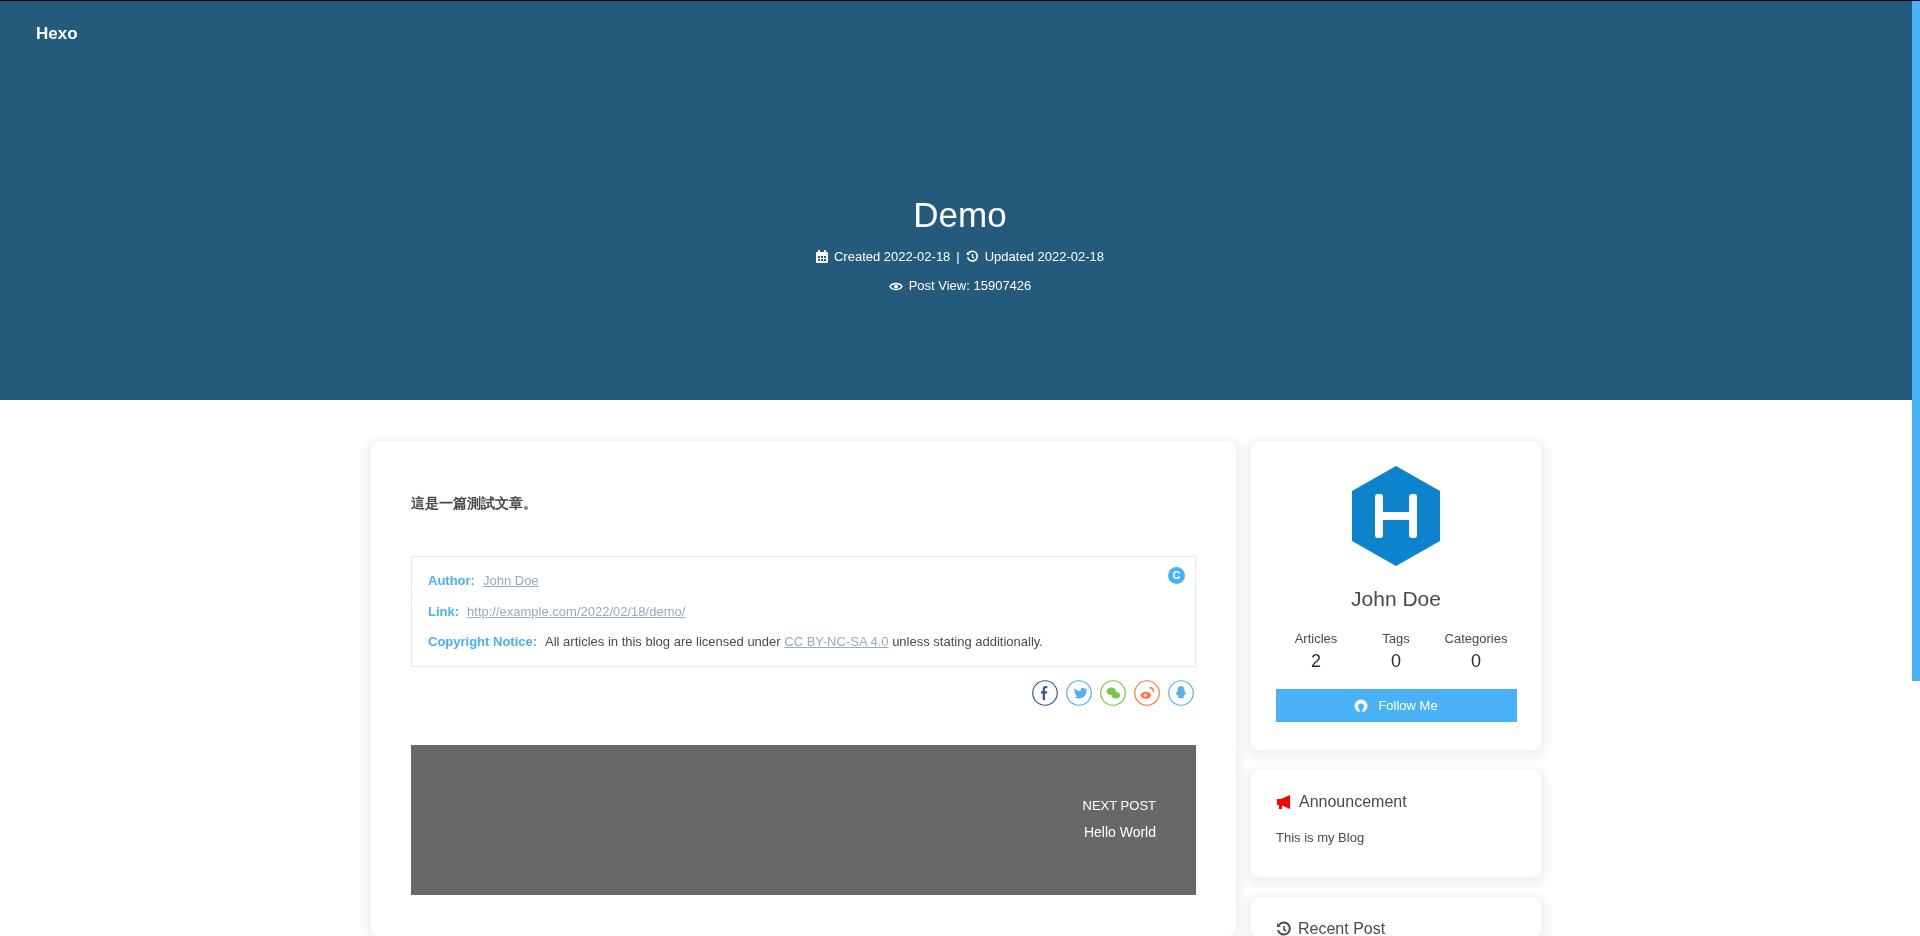 This screenshot has width=1920, height=936. What do you see at coordinates (451, 581) in the screenshot?
I see `copyright-label: Author:` at bounding box center [451, 581].